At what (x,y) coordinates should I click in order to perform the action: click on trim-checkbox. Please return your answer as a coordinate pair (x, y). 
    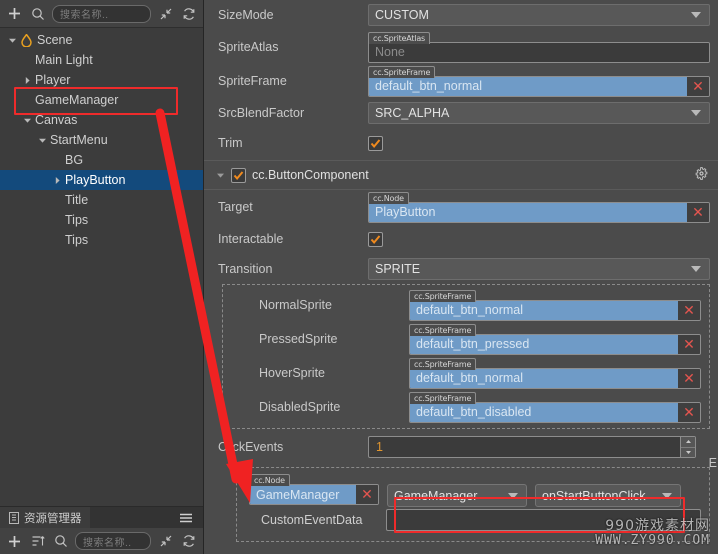
    Looking at the image, I should click on (375, 143).